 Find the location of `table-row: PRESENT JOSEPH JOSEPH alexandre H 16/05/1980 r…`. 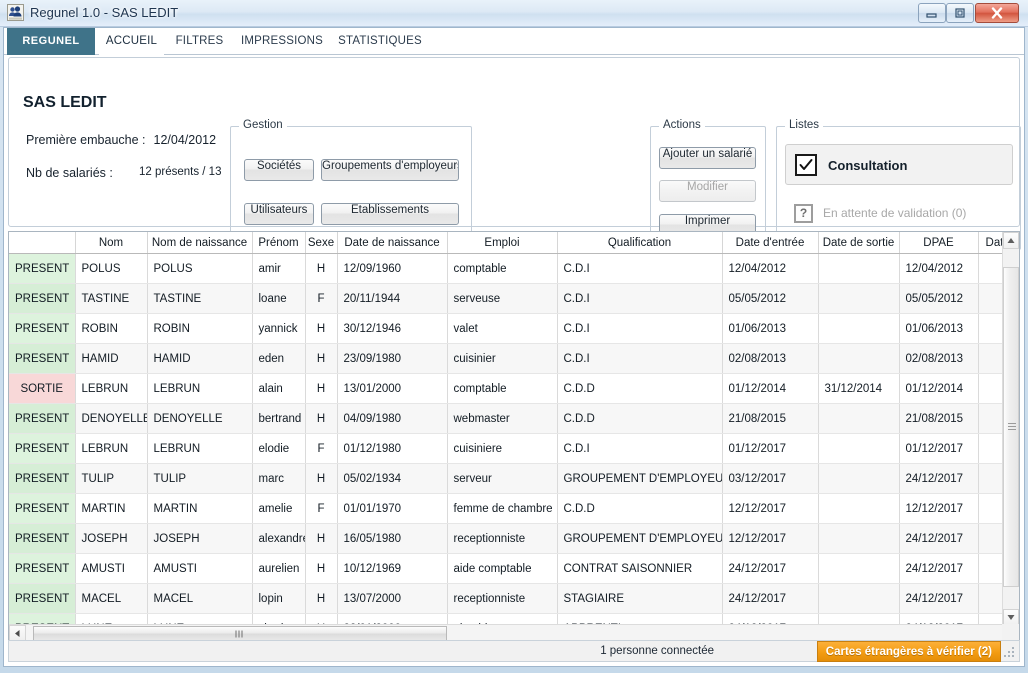

table-row: PRESENT JOSEPH JOSEPH alexandre H 16/05/1980 r… is located at coordinates (510, 538).